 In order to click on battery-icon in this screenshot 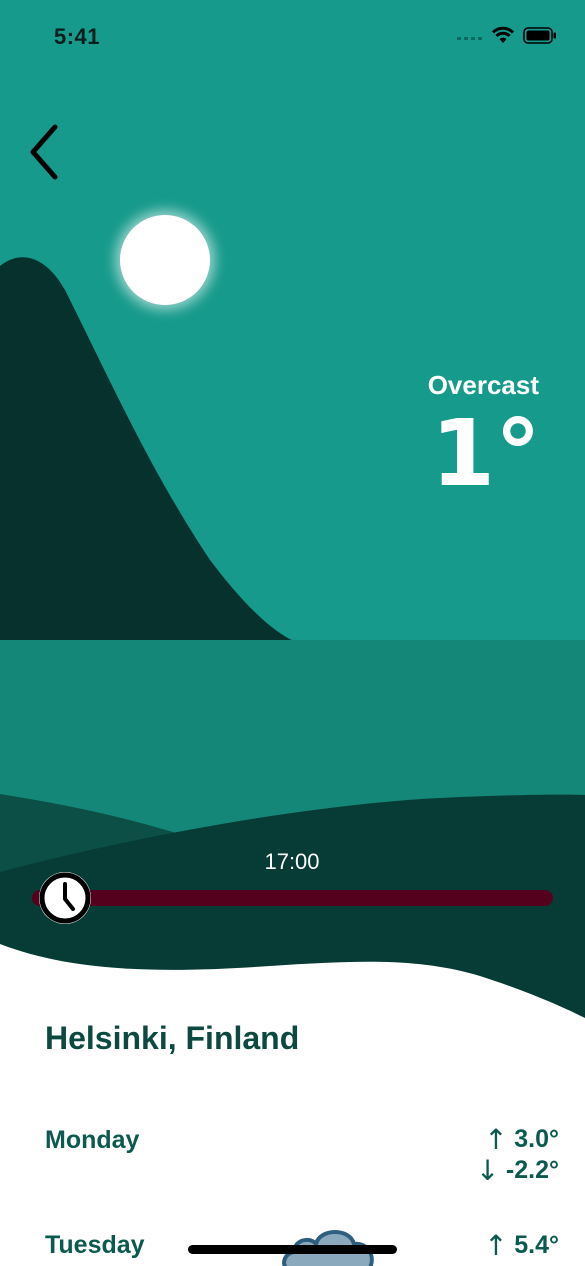, I will do `click(540, 37)`.